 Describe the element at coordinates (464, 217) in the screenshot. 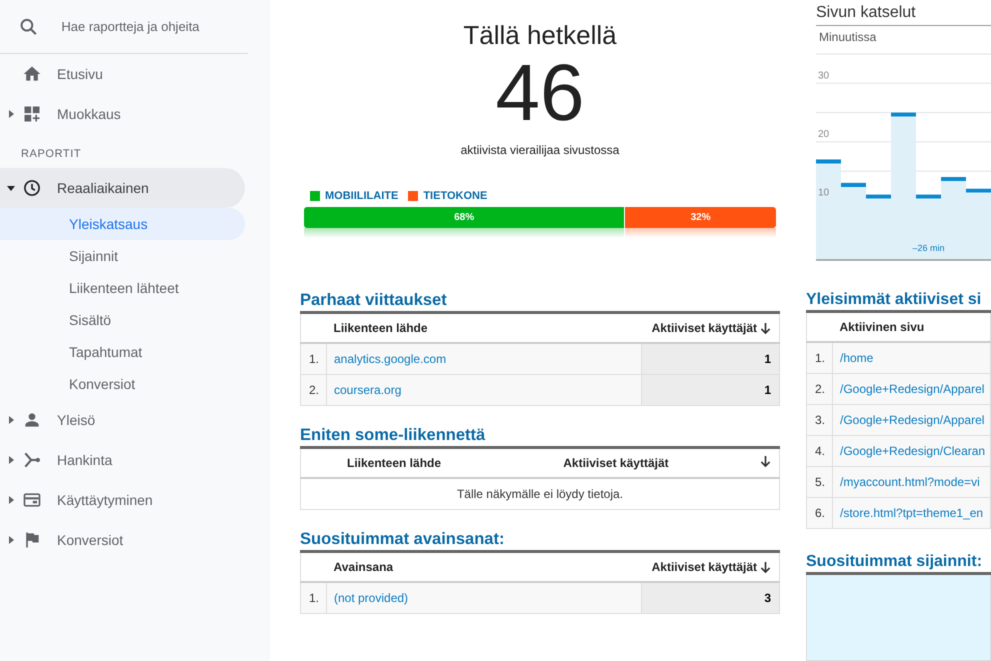

I see `device-share-bar: 68%` at that location.